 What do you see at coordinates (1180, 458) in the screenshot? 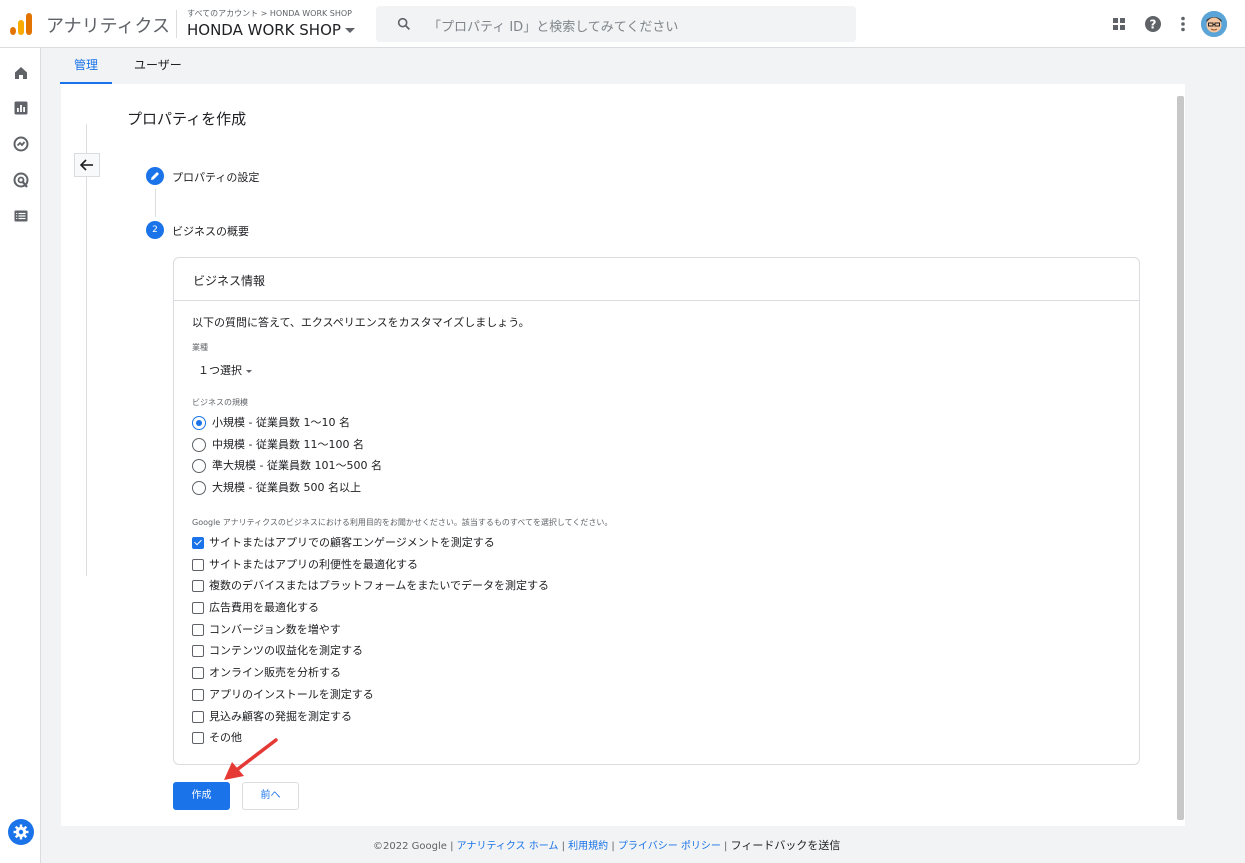
I see `scrollbar` at bounding box center [1180, 458].